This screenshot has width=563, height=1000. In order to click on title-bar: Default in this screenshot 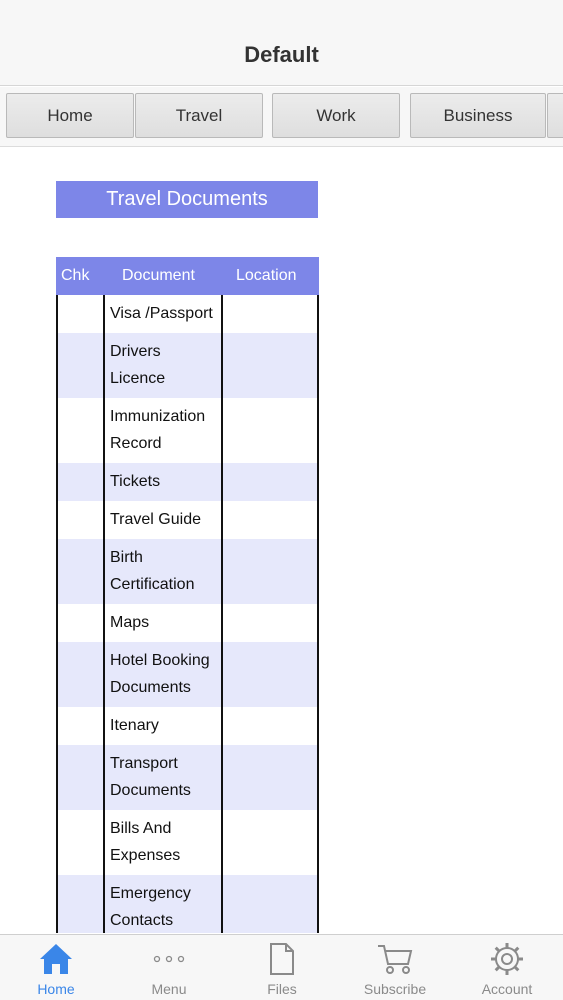, I will do `click(281, 43)`.